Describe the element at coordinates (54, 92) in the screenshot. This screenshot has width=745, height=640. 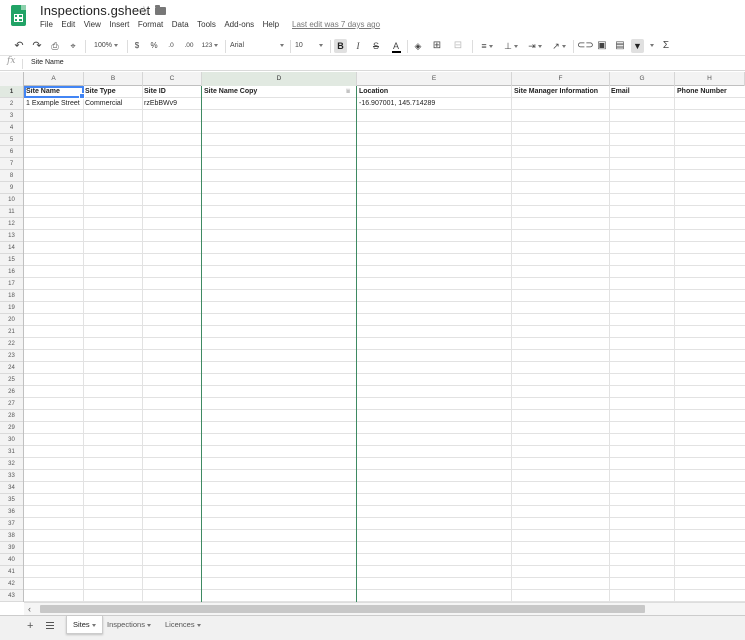
I see `active-cell-selection` at that location.